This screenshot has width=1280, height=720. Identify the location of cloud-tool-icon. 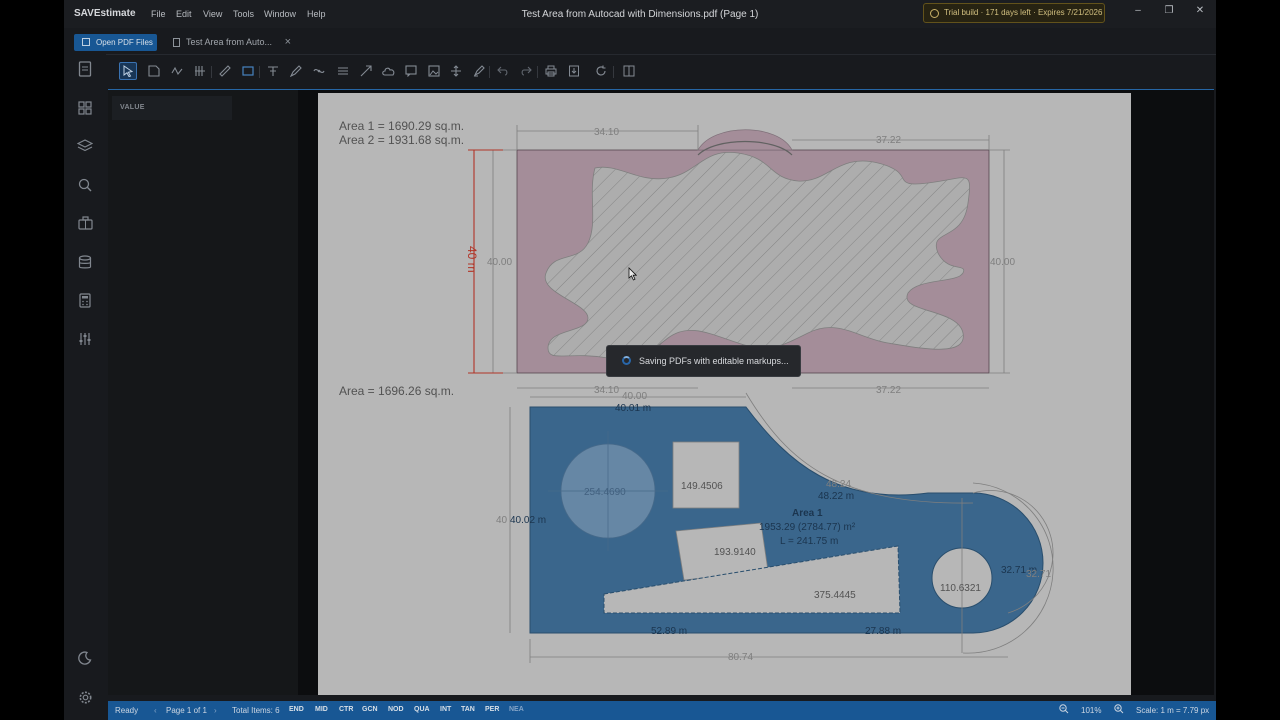
(388, 71).